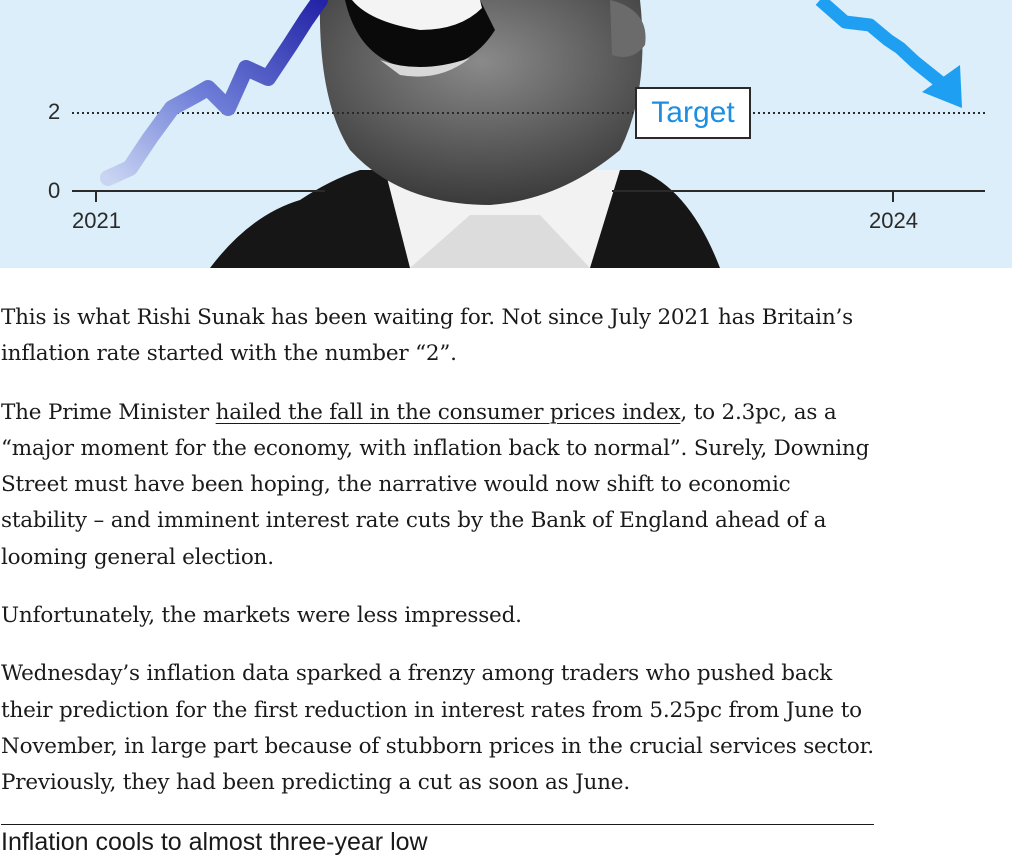 The image size is (1012, 862). I want to click on paragraph-text: The Prime Minister, so click(108, 412).